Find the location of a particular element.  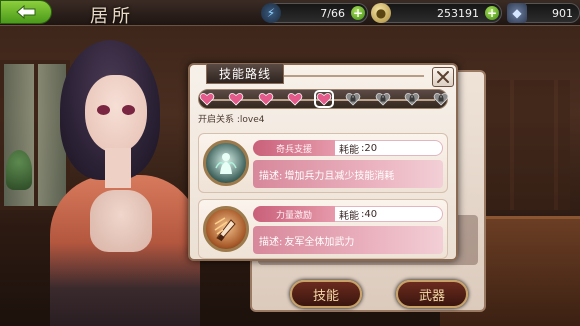

close-button is located at coordinates (443, 77).